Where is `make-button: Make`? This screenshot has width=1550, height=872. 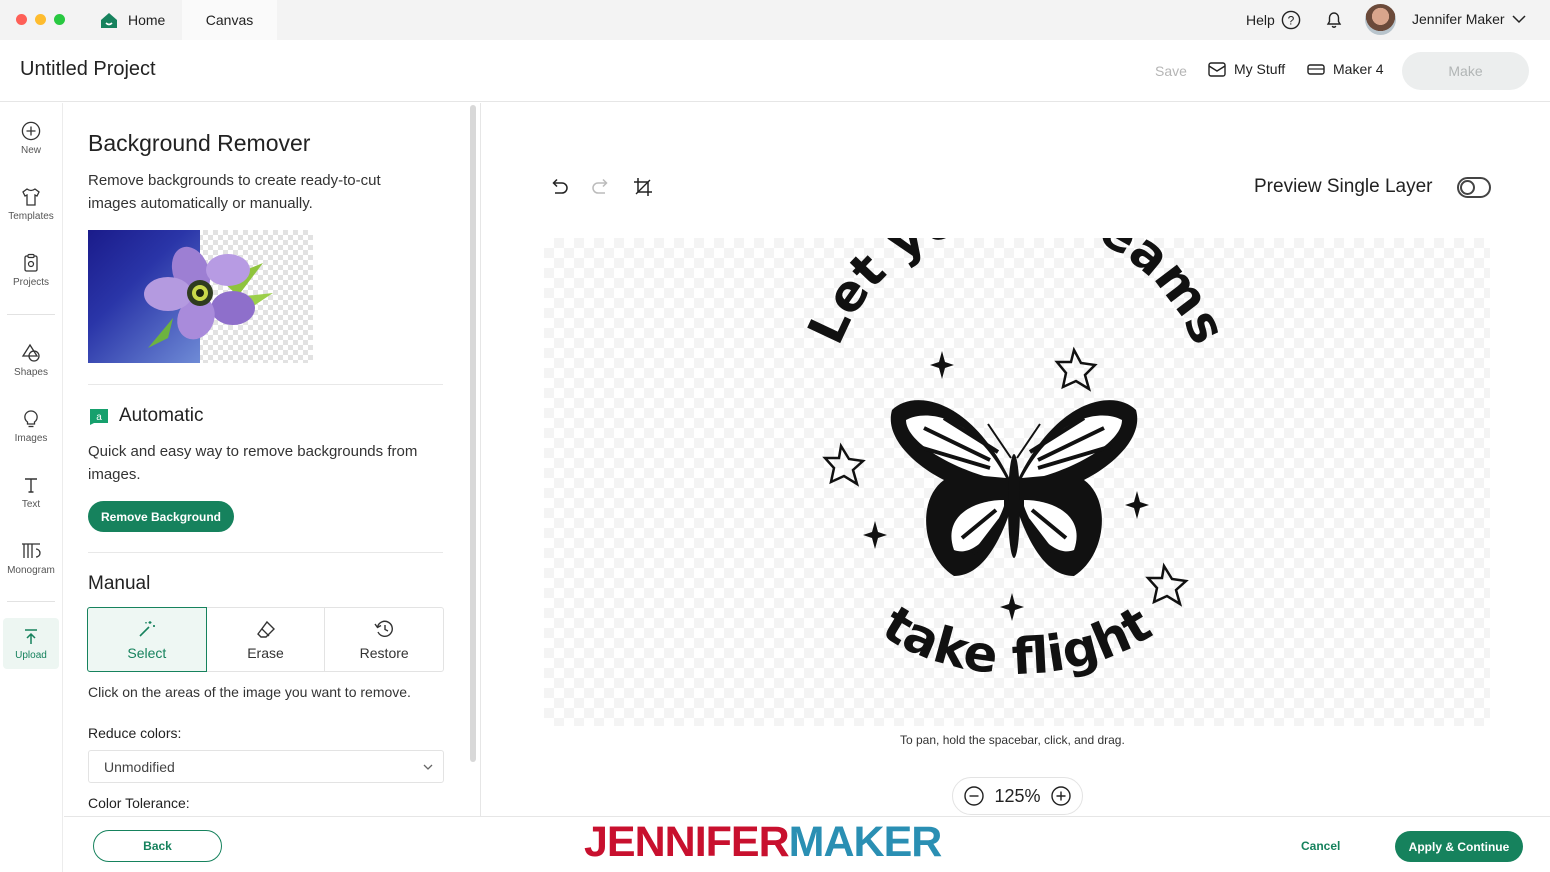 make-button: Make is located at coordinates (1465, 71).